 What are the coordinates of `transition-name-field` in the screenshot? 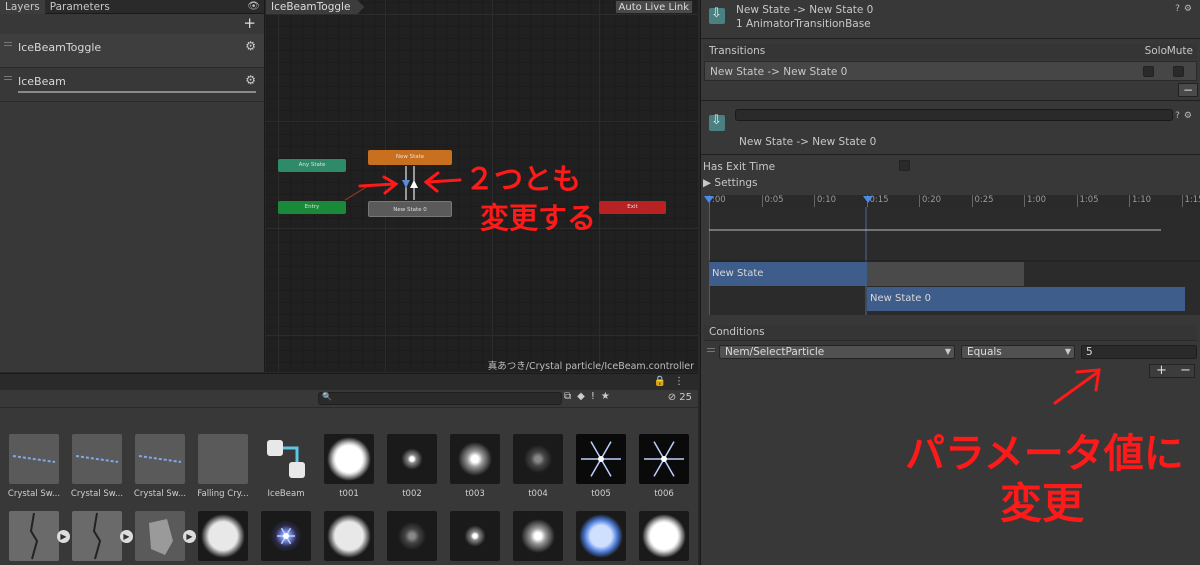 It's located at (954, 115).